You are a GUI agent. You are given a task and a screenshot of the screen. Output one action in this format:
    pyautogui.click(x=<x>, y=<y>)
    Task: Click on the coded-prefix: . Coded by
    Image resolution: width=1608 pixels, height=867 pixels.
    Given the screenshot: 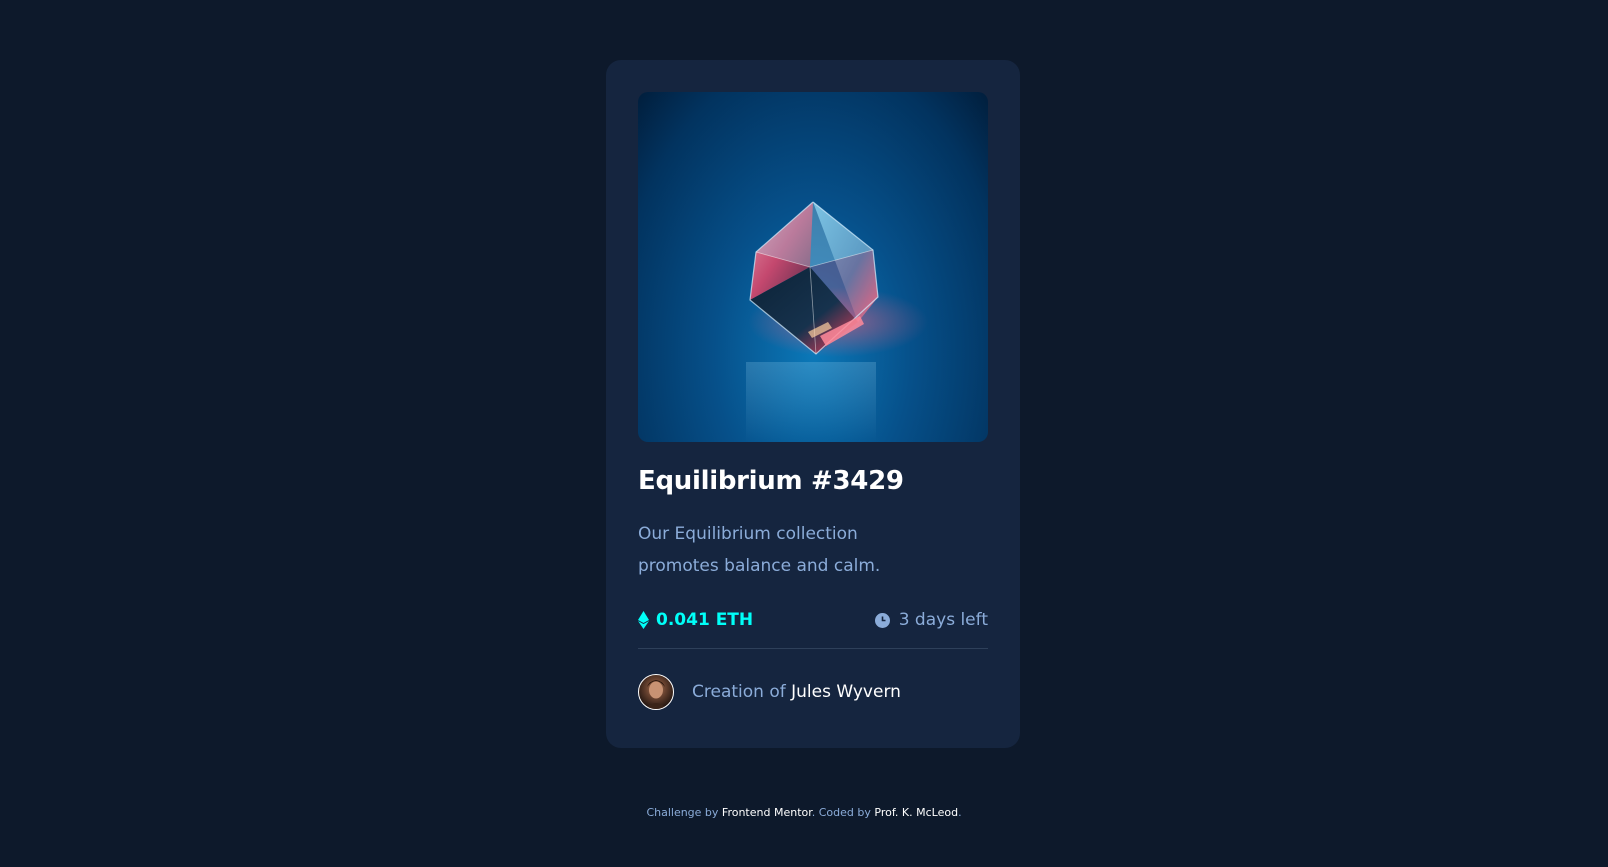 What is the action you would take?
    pyautogui.click(x=843, y=812)
    